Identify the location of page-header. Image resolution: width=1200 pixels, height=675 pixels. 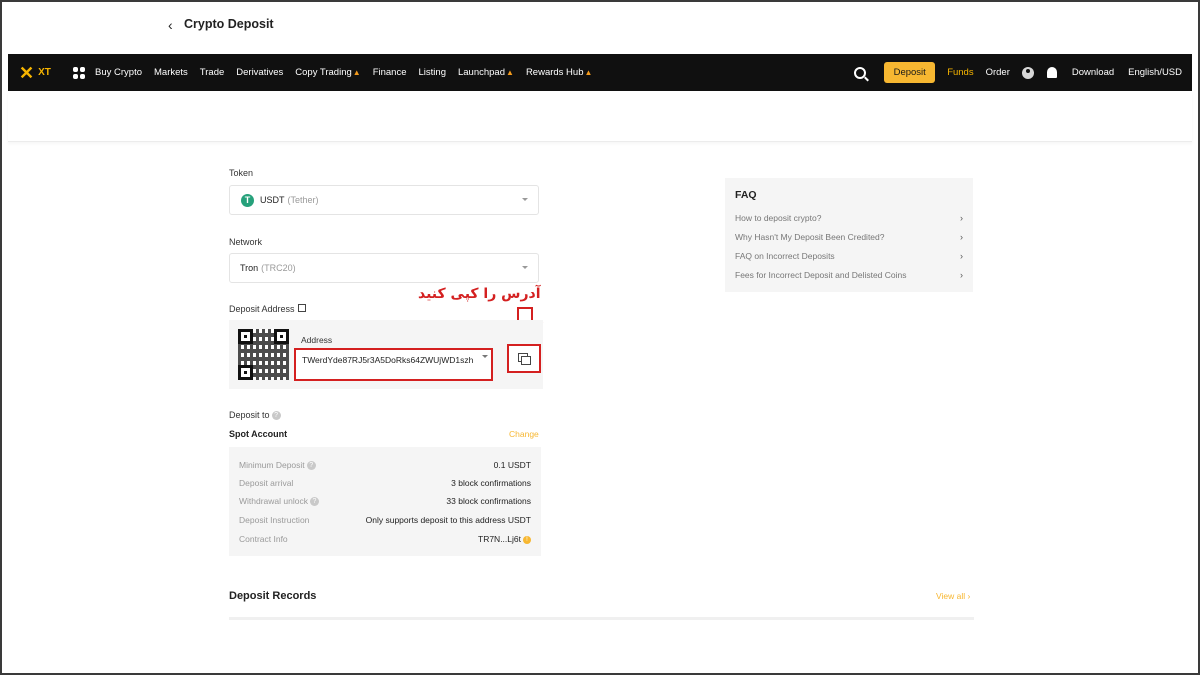
(600, 117).